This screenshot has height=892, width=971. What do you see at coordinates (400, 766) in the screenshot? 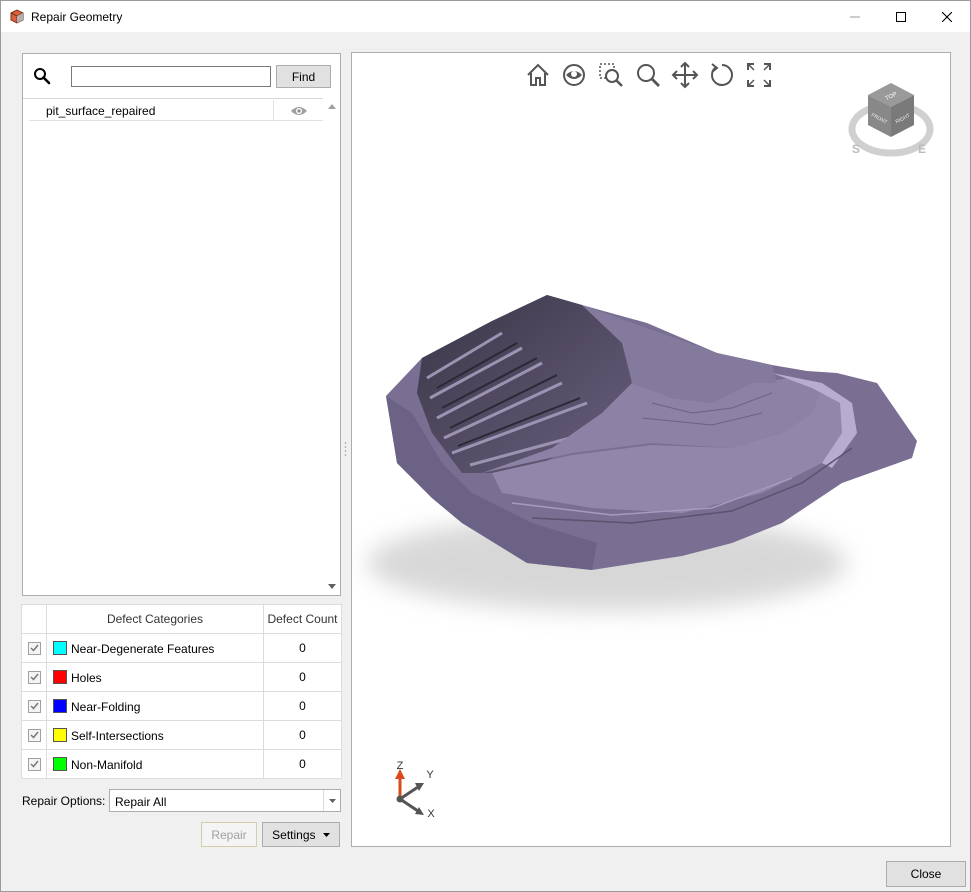
I see `axis-z-label: Z` at bounding box center [400, 766].